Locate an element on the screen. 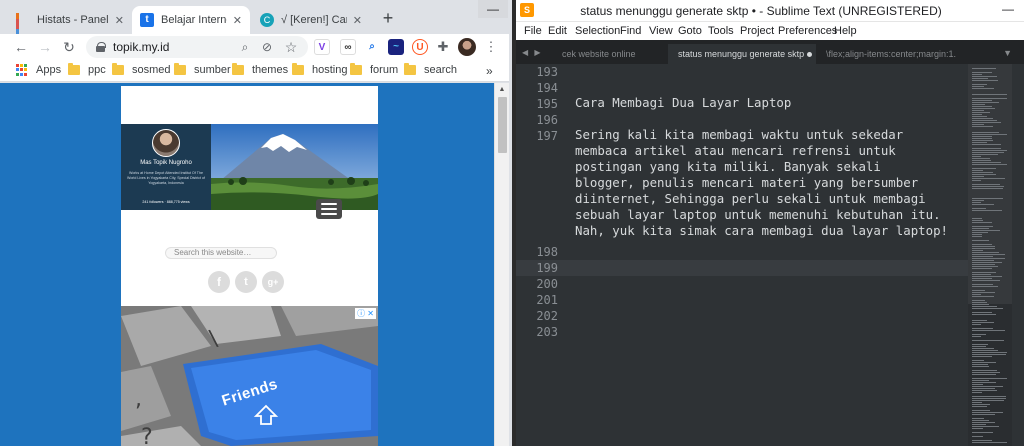  zoom-icon: ⌕ is located at coordinates (245, 47).